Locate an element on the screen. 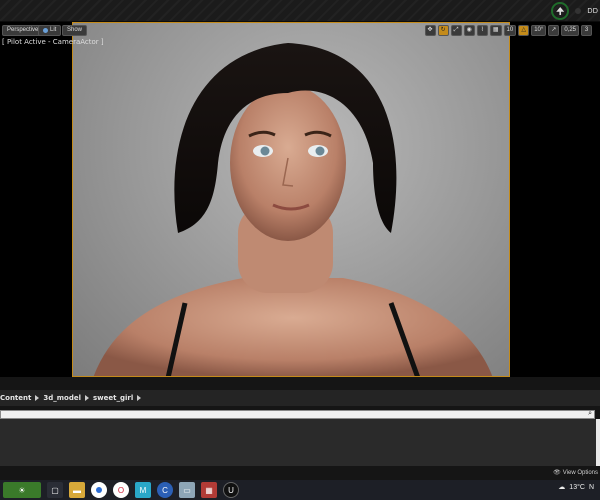  maya-icon: M is located at coordinates (143, 490).